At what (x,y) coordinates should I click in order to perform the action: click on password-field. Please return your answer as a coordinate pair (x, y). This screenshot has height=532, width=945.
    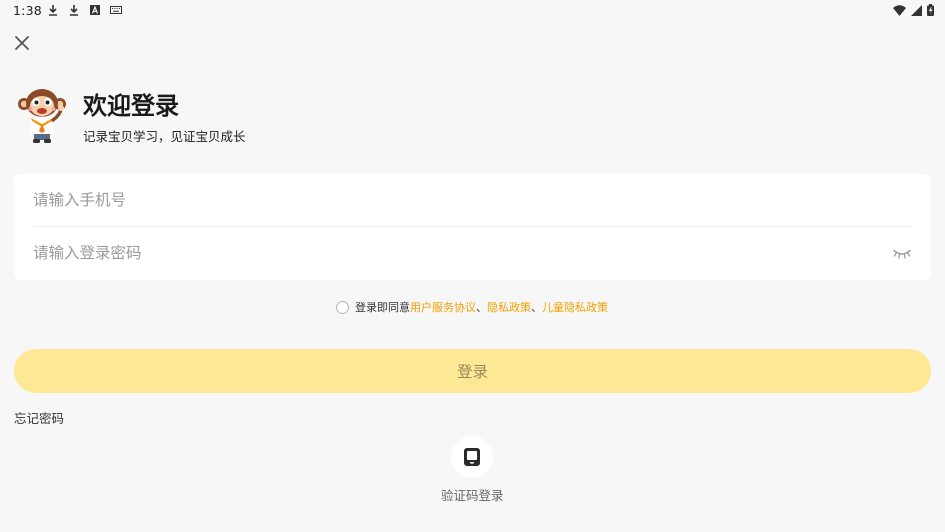
    Looking at the image, I should click on (472, 253).